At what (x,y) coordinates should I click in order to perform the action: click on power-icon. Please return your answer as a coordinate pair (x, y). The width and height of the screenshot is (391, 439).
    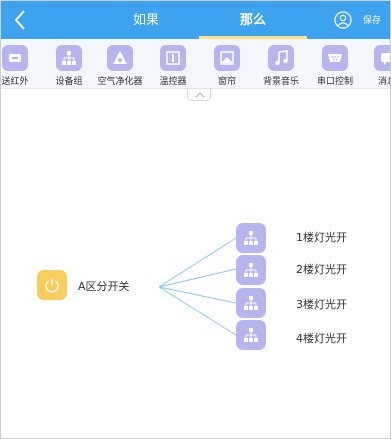
    Looking at the image, I should click on (52, 285).